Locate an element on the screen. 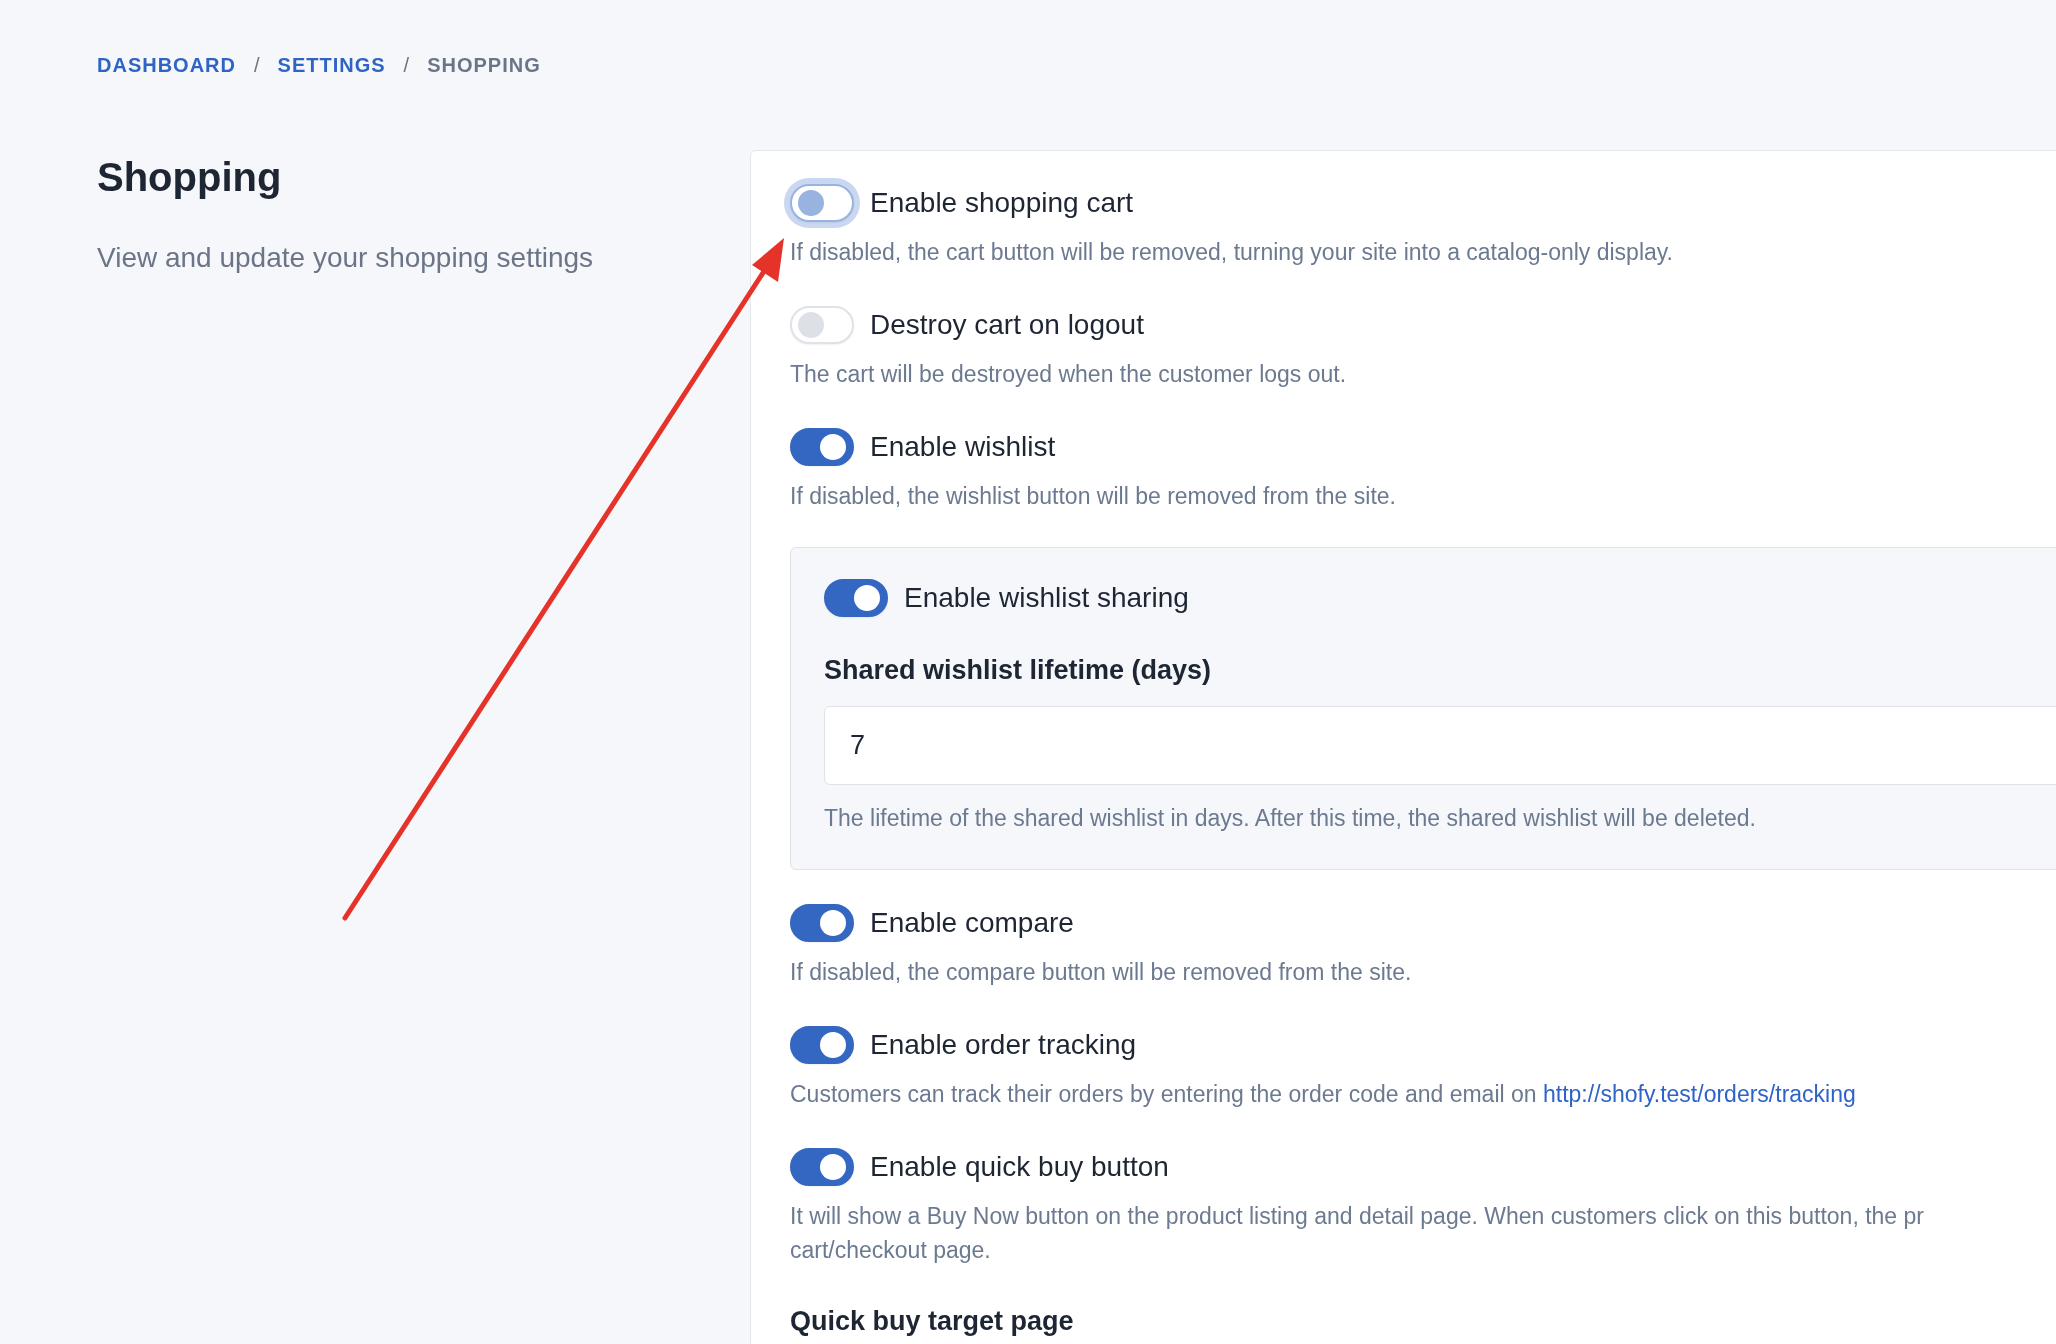  setting-description: cart/checkout page. is located at coordinates (891, 1250).